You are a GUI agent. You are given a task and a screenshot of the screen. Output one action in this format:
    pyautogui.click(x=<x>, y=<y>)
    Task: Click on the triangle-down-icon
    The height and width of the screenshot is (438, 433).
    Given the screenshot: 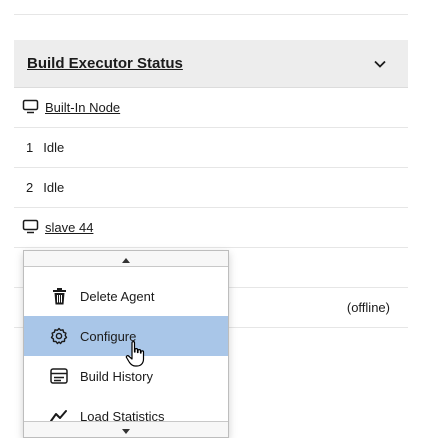 What is the action you would take?
    pyautogui.click(x=126, y=429)
    